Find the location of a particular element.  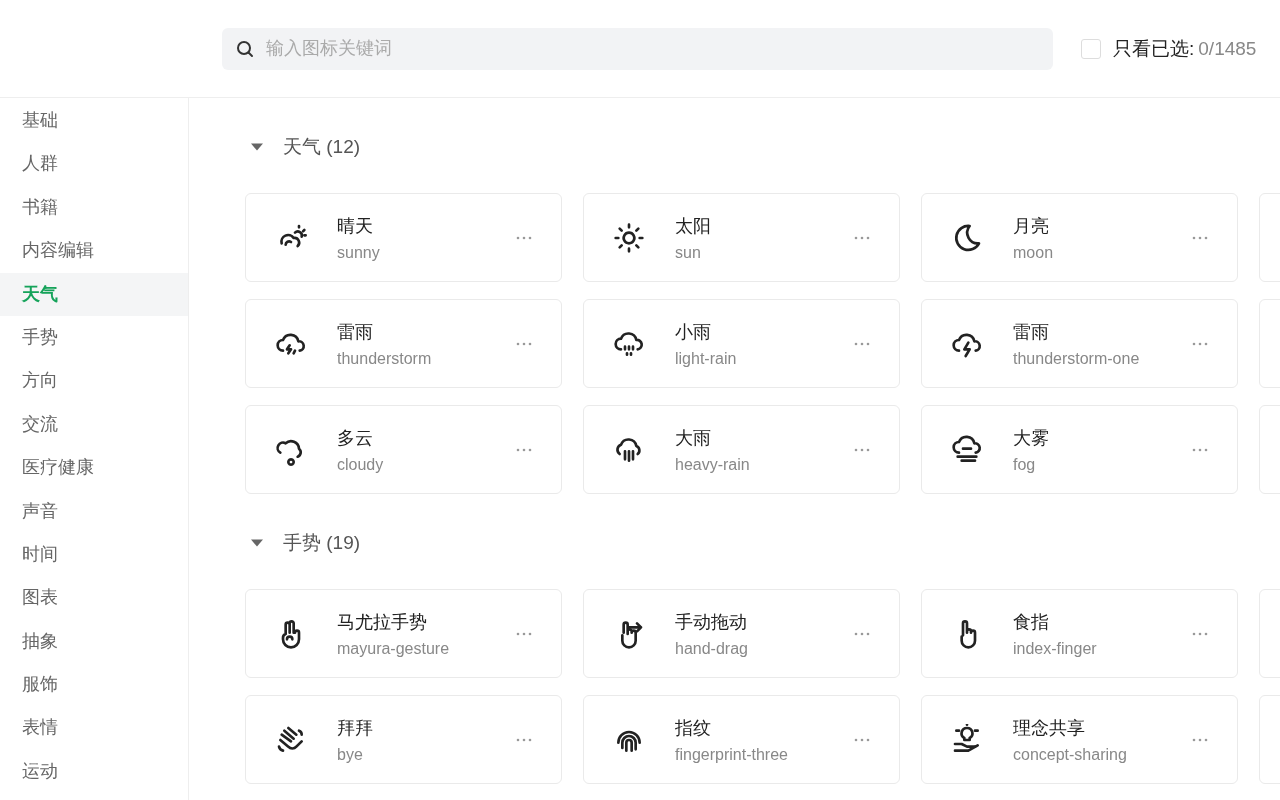

sun-icon is located at coordinates (629, 237).